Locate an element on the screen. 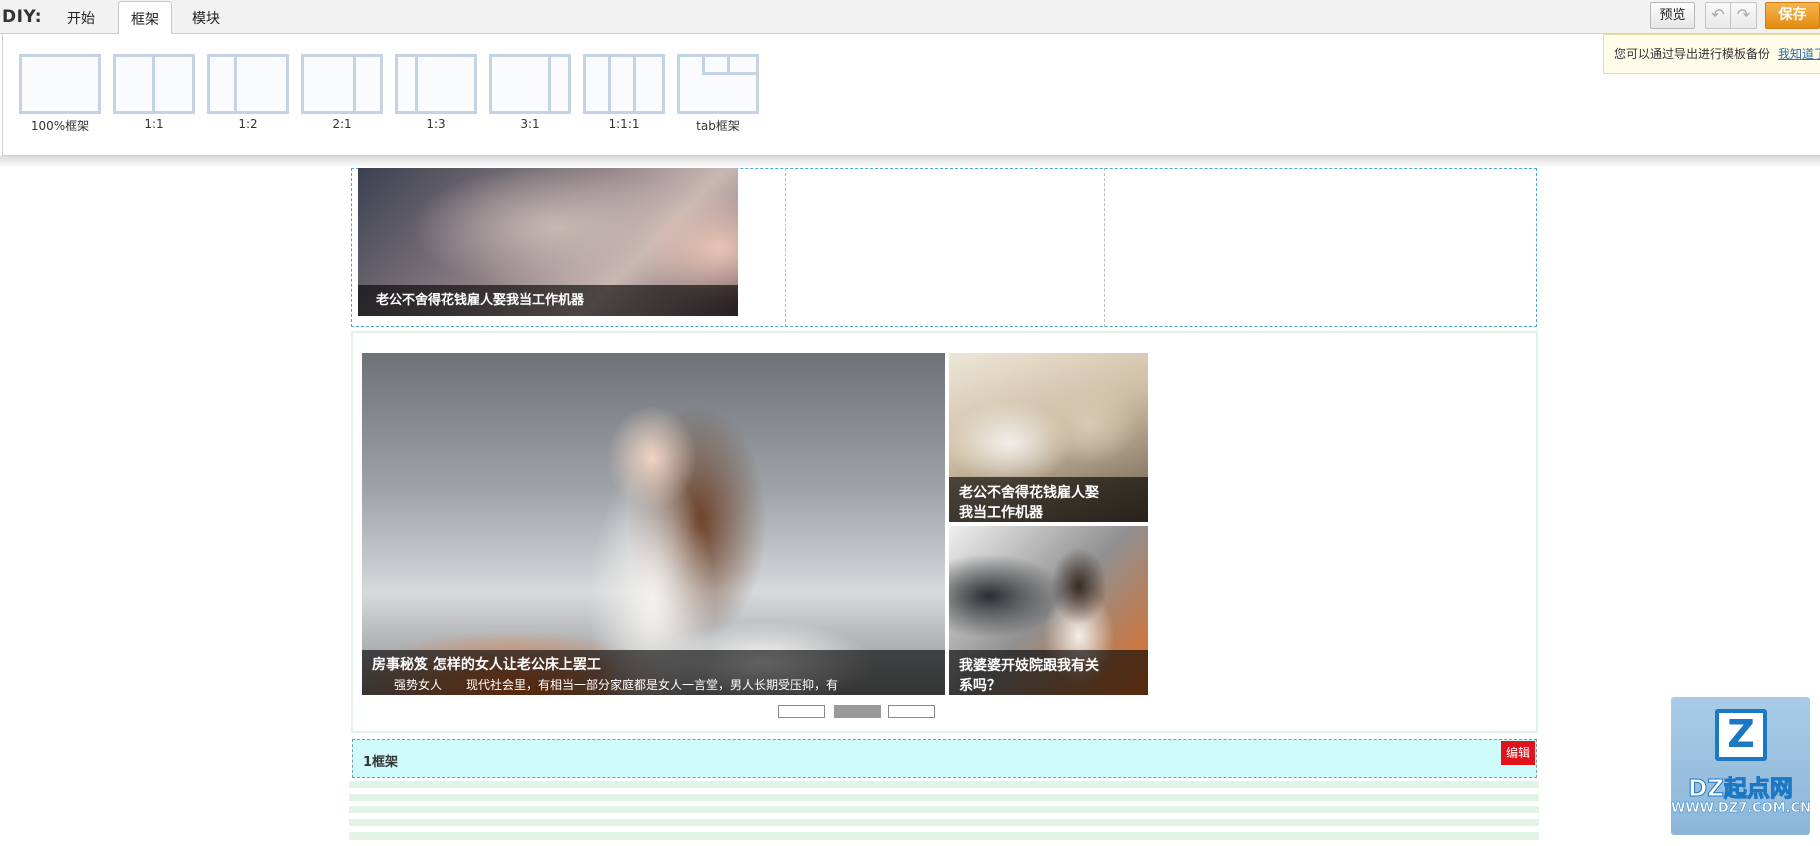 The image size is (1820, 846). top-image-caption: 老公不舍得花钱雇人娶我当工作机器 is located at coordinates (548, 300).